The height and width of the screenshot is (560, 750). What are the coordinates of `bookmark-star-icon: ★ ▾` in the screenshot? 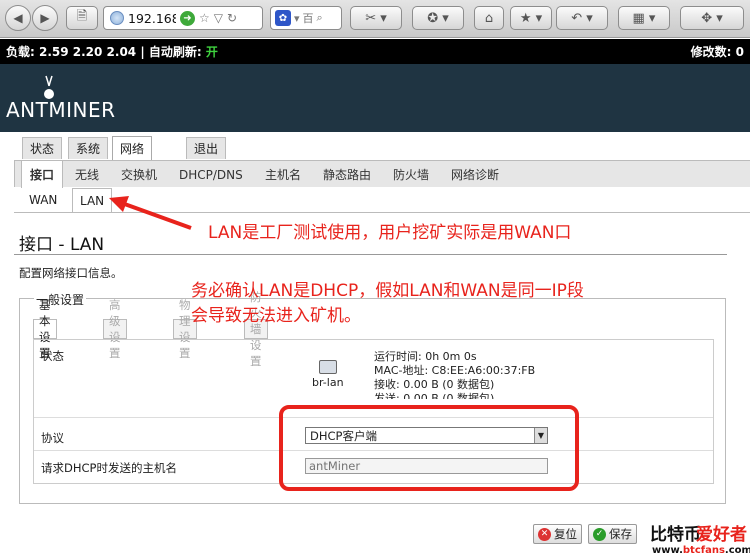 It's located at (531, 18).